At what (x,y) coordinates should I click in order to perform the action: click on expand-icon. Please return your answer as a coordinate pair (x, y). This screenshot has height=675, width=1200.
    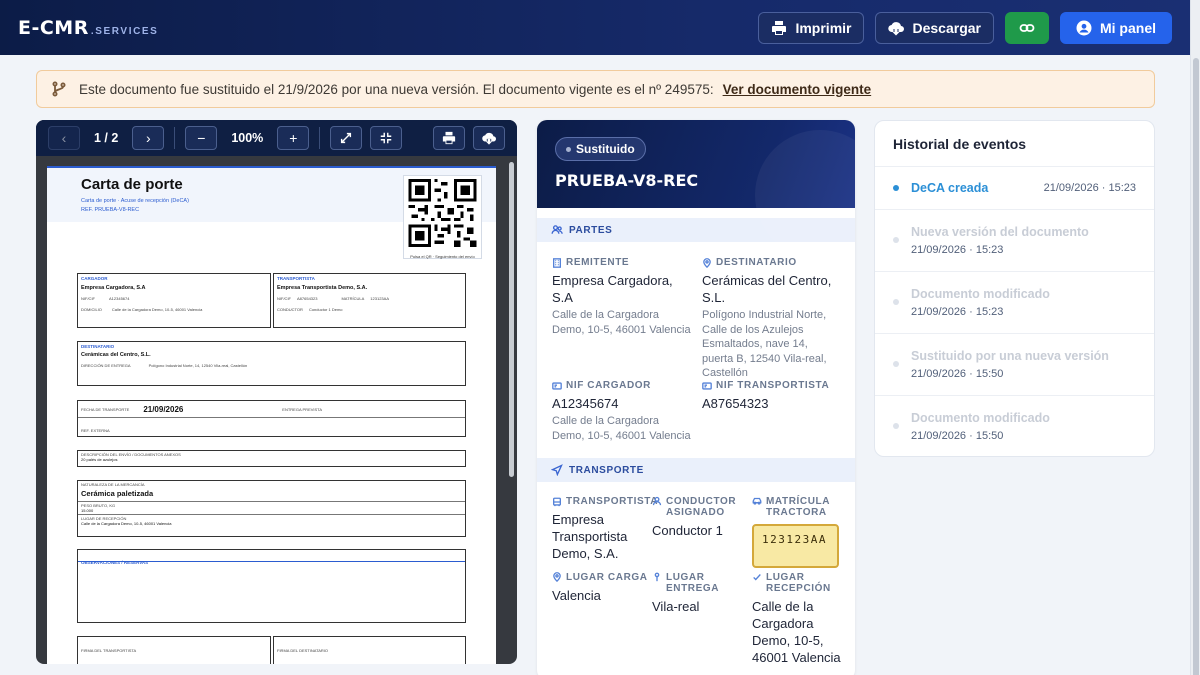
    Looking at the image, I should click on (346, 138).